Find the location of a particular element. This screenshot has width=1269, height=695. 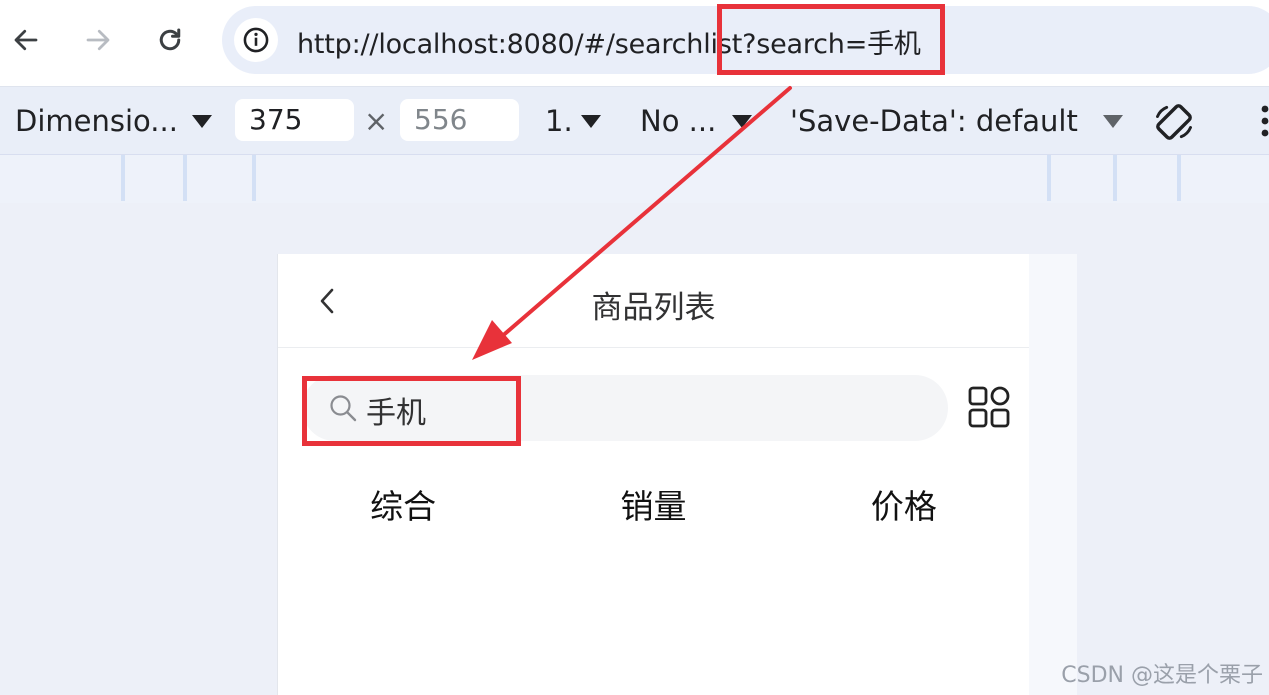

times-symbol: × is located at coordinates (376, 121).